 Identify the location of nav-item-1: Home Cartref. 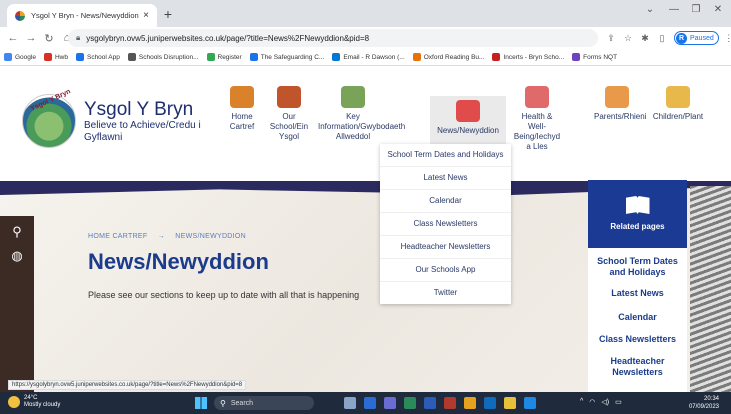
(242, 109).